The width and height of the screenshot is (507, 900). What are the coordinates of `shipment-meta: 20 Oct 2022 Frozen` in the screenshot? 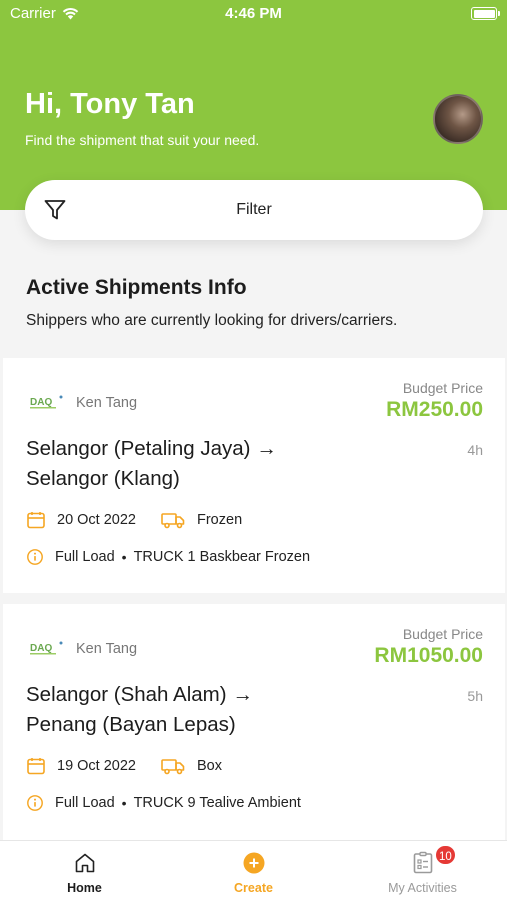 It's located at (134, 520).